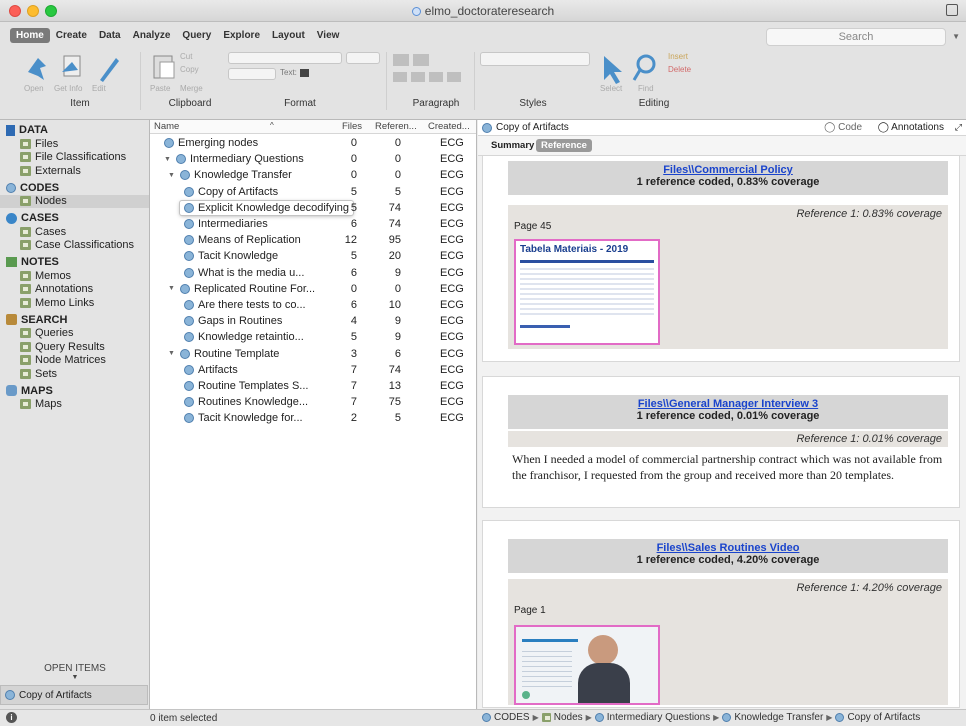 The image size is (966, 726). Describe the element at coordinates (313, 256) in the screenshot. I see `table-row: Tacit Knowledge 5 20 ECG` at that location.